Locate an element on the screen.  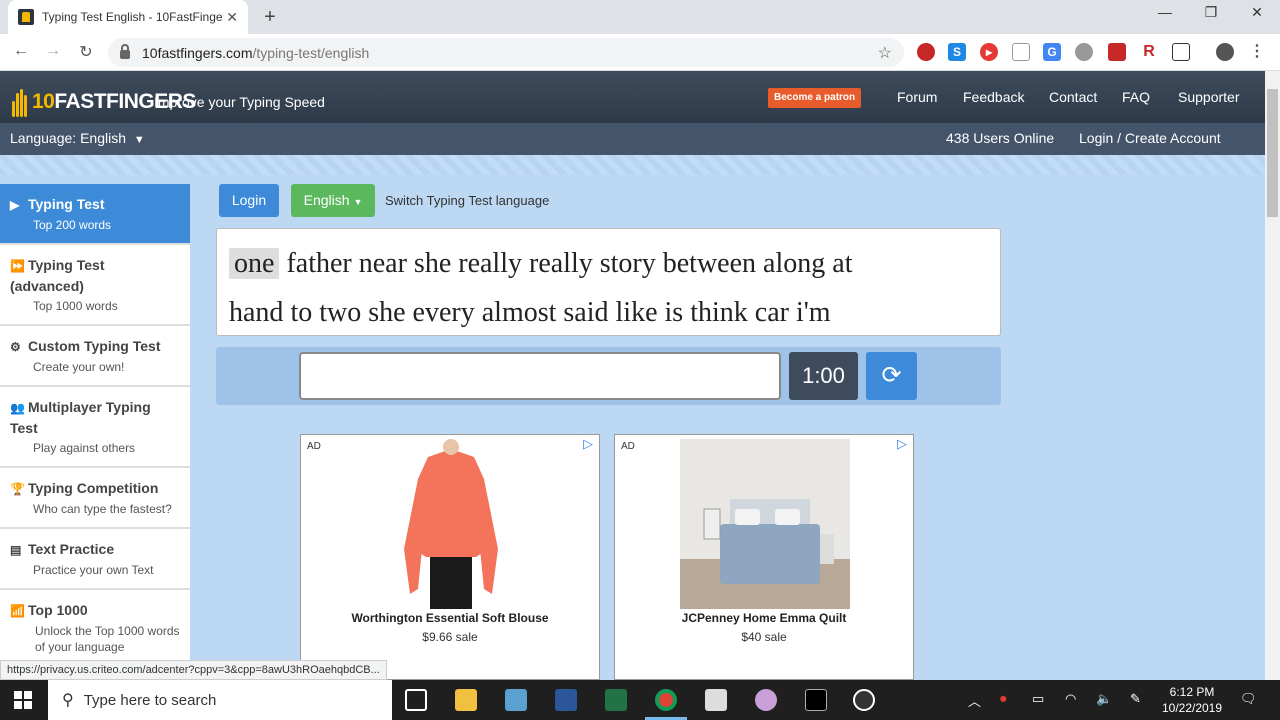
reload-button: ↻ is located at coordinates (86, 52).